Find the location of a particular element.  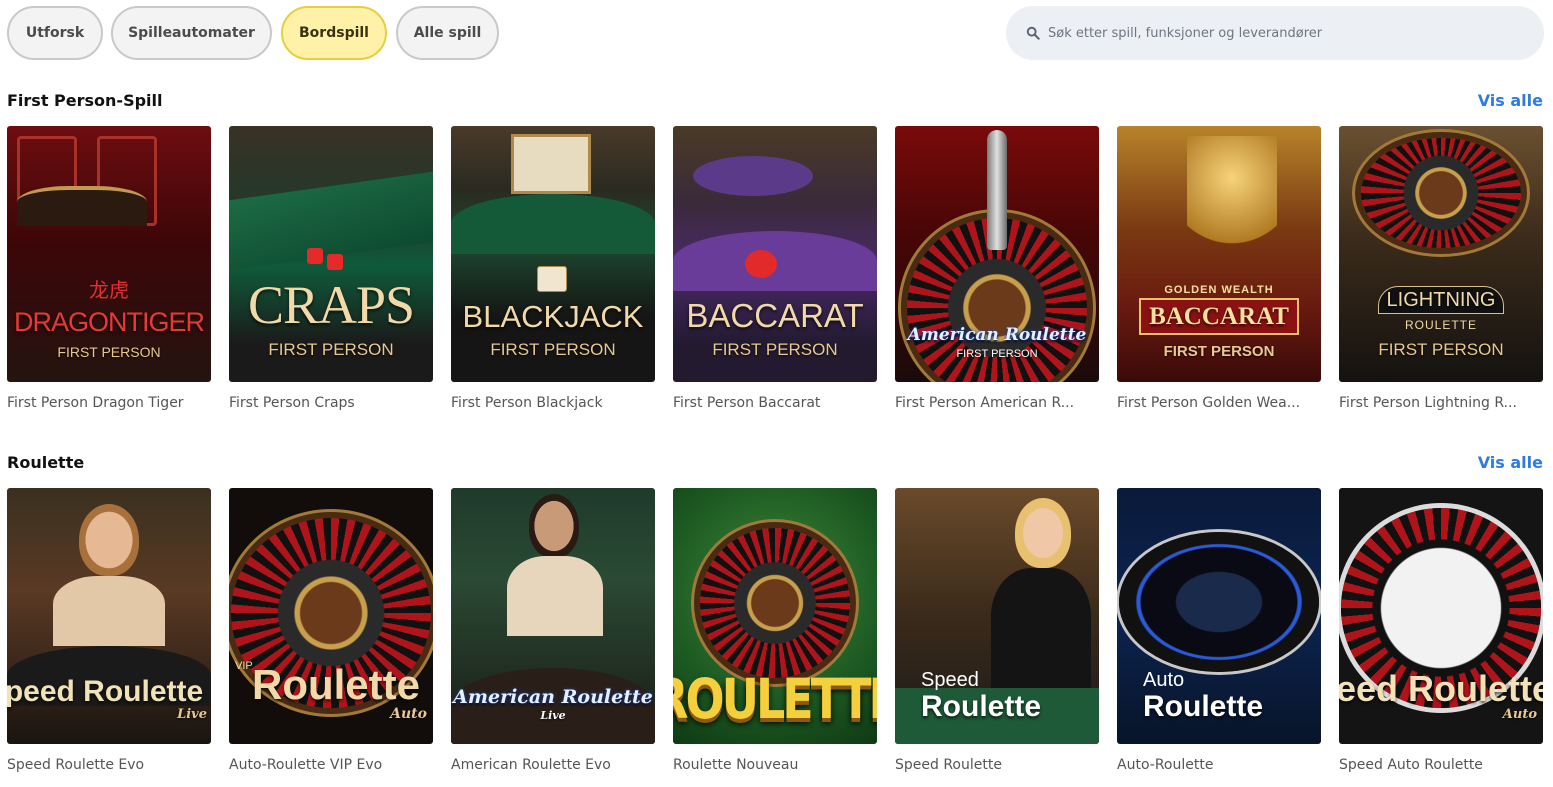

logo-top-text: Auto is located at coordinates (1164, 680).